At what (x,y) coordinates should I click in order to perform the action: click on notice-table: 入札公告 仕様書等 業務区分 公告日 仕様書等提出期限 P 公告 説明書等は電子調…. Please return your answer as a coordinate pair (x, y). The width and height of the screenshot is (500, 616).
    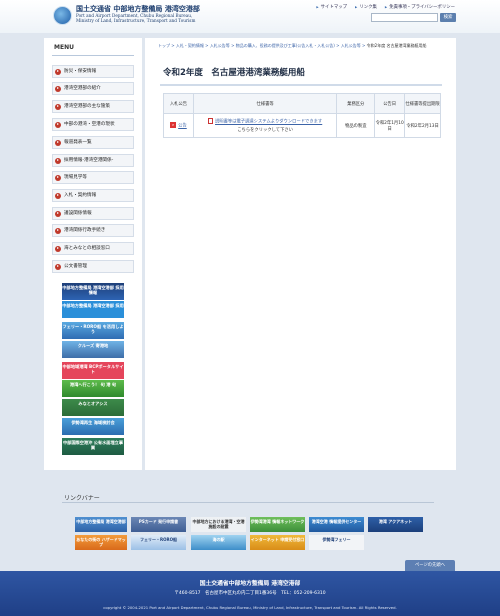
    Looking at the image, I should click on (302, 115).